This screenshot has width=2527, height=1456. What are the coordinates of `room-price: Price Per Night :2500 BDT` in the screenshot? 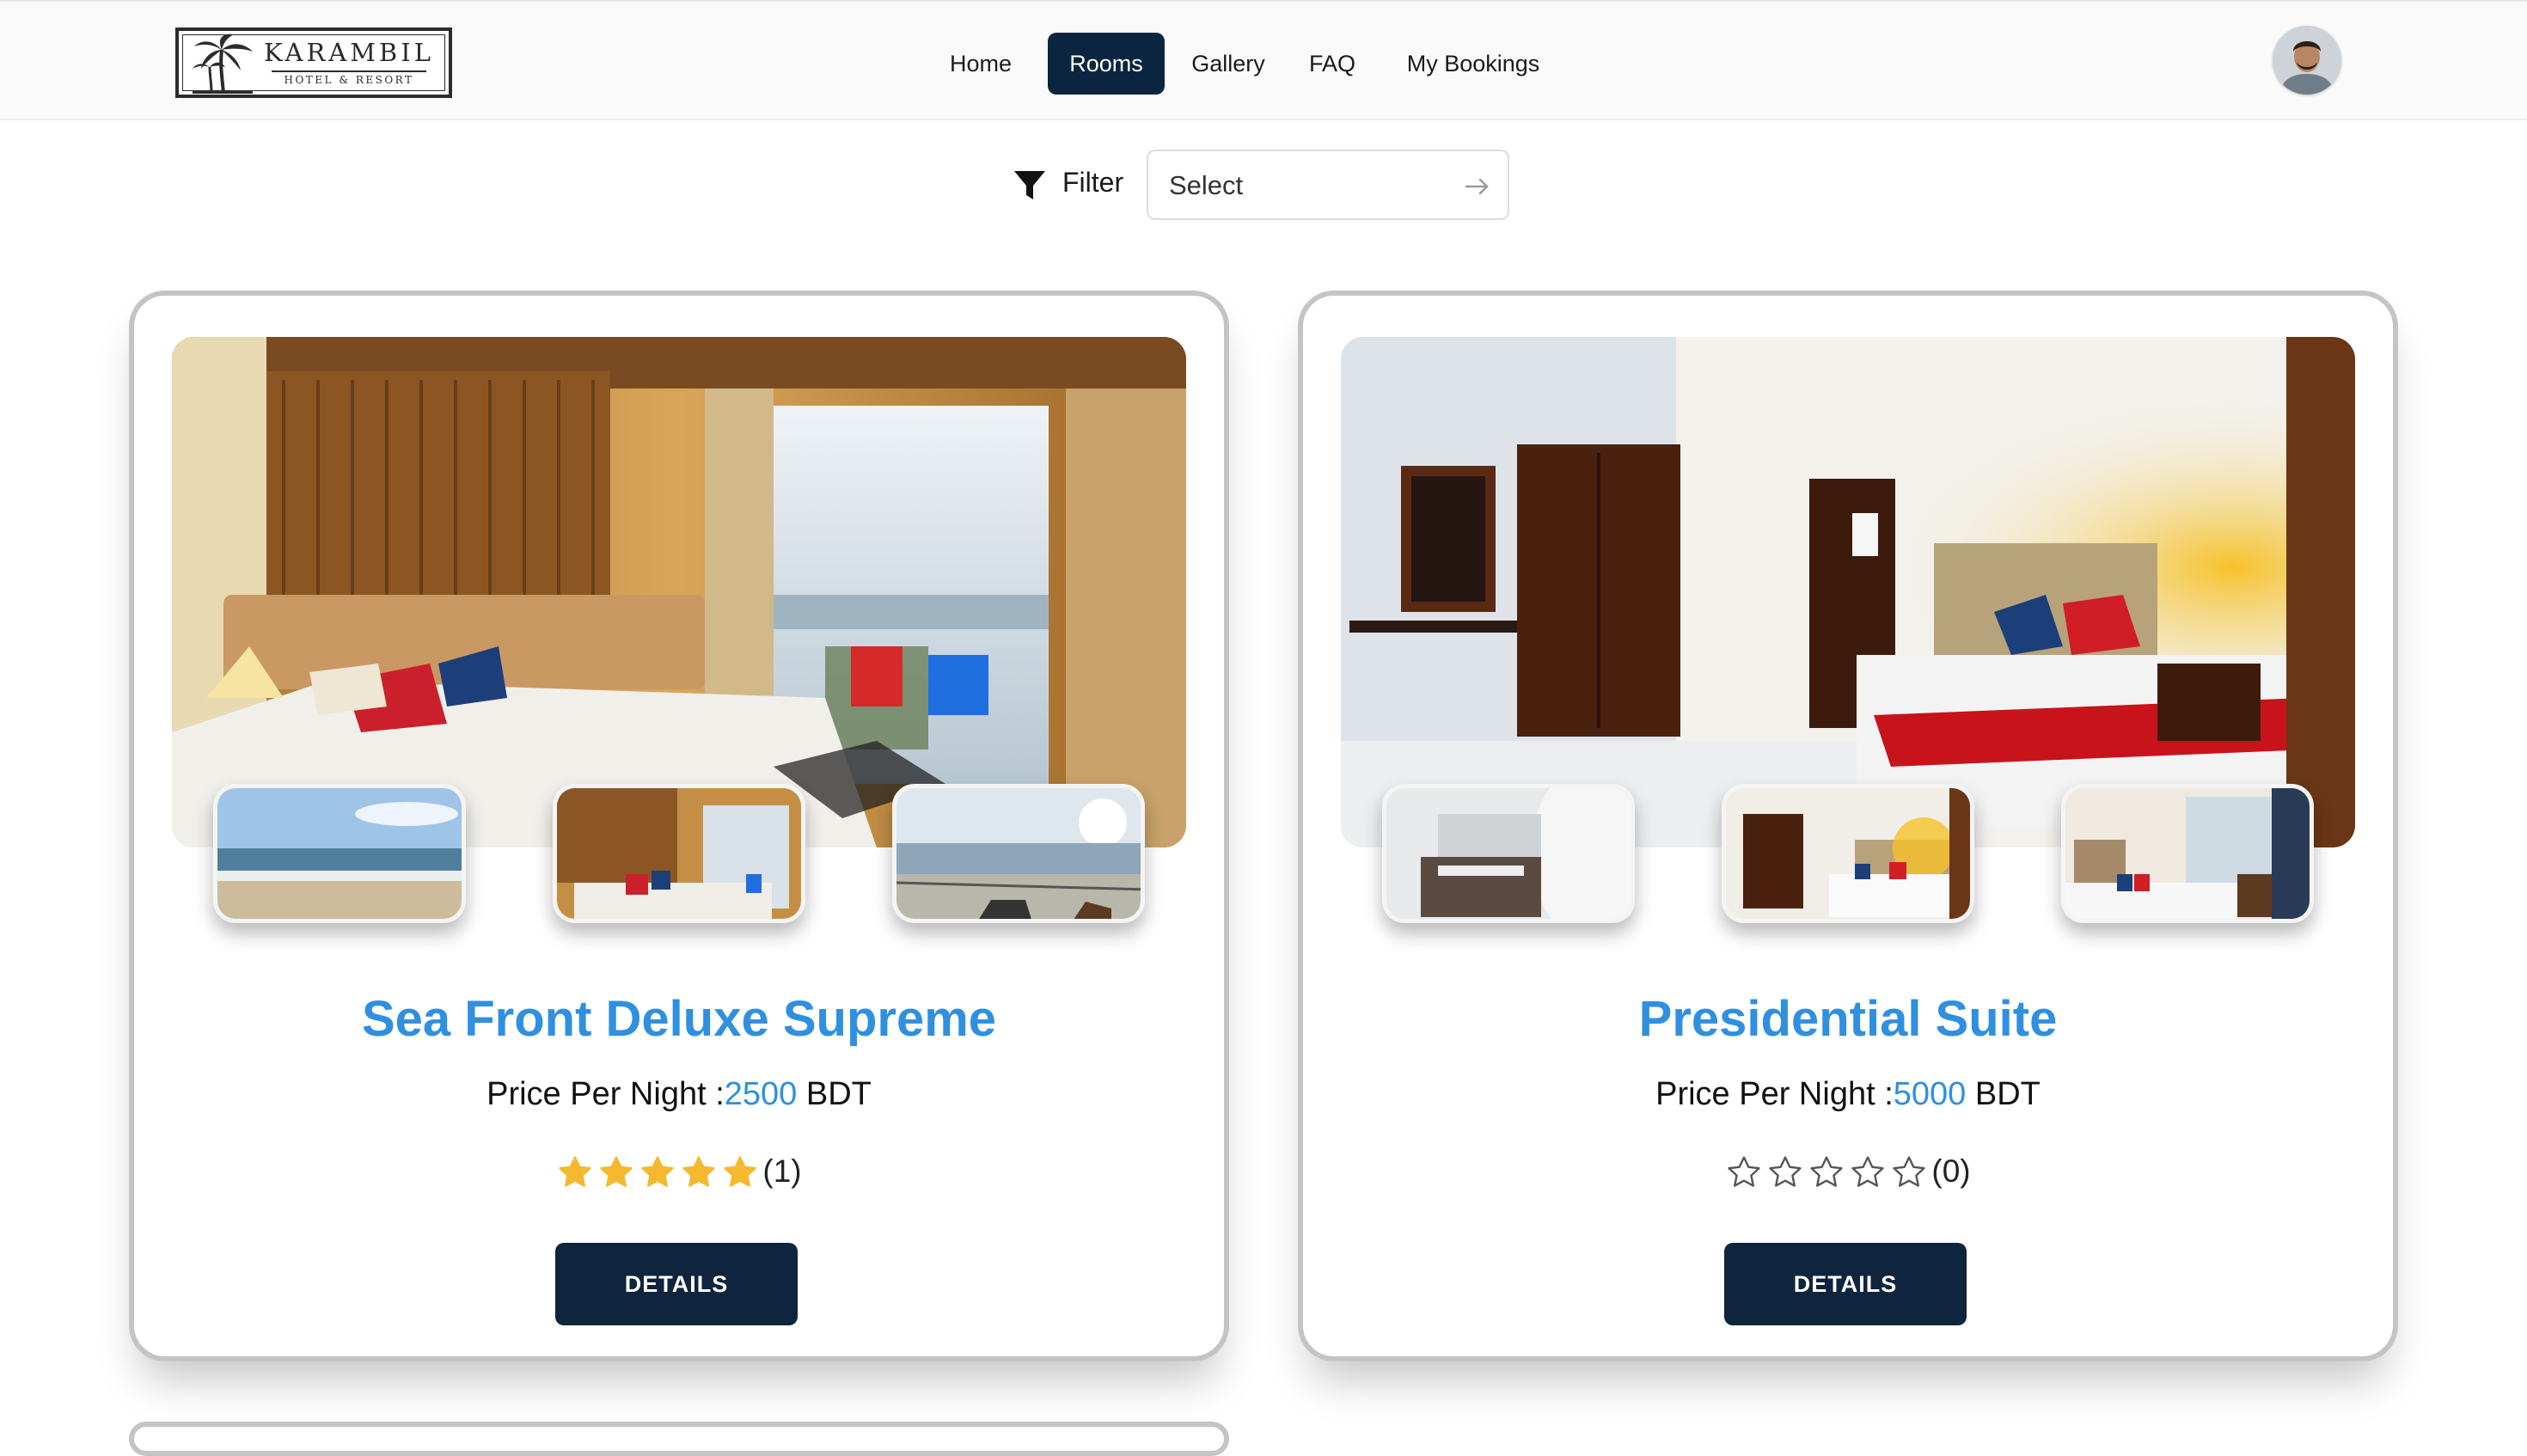 It's located at (679, 1095).